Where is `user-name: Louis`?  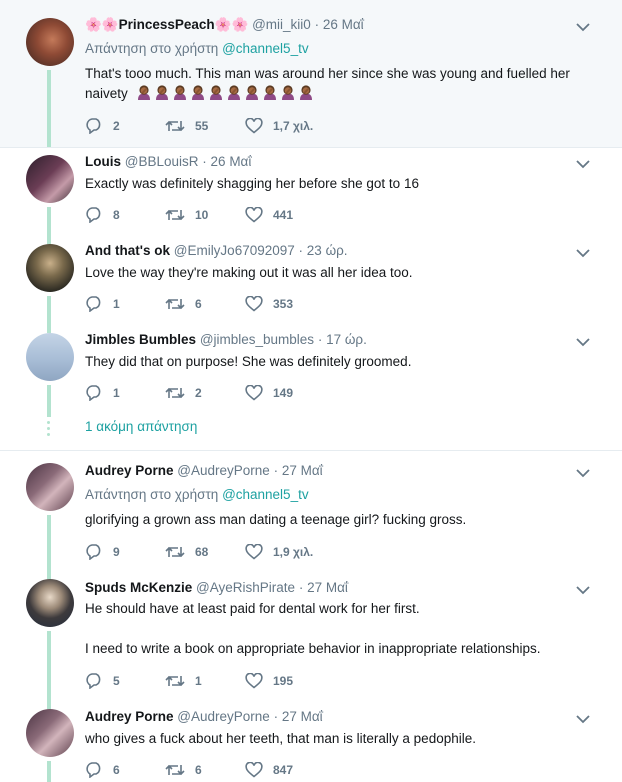 user-name: Louis is located at coordinates (103, 161).